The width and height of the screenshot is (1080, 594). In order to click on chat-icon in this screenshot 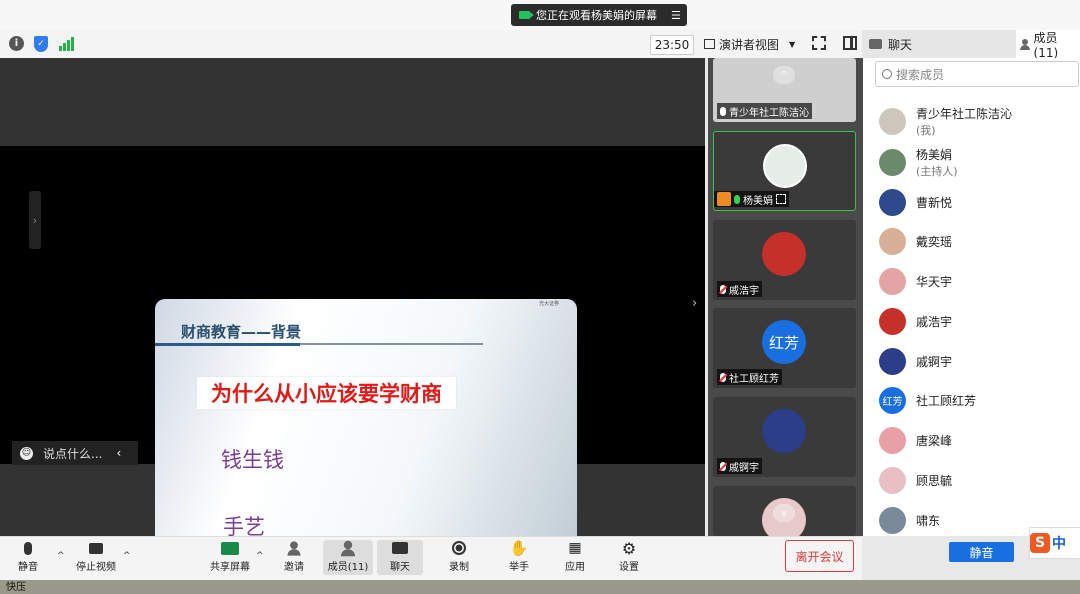, I will do `click(400, 548)`.